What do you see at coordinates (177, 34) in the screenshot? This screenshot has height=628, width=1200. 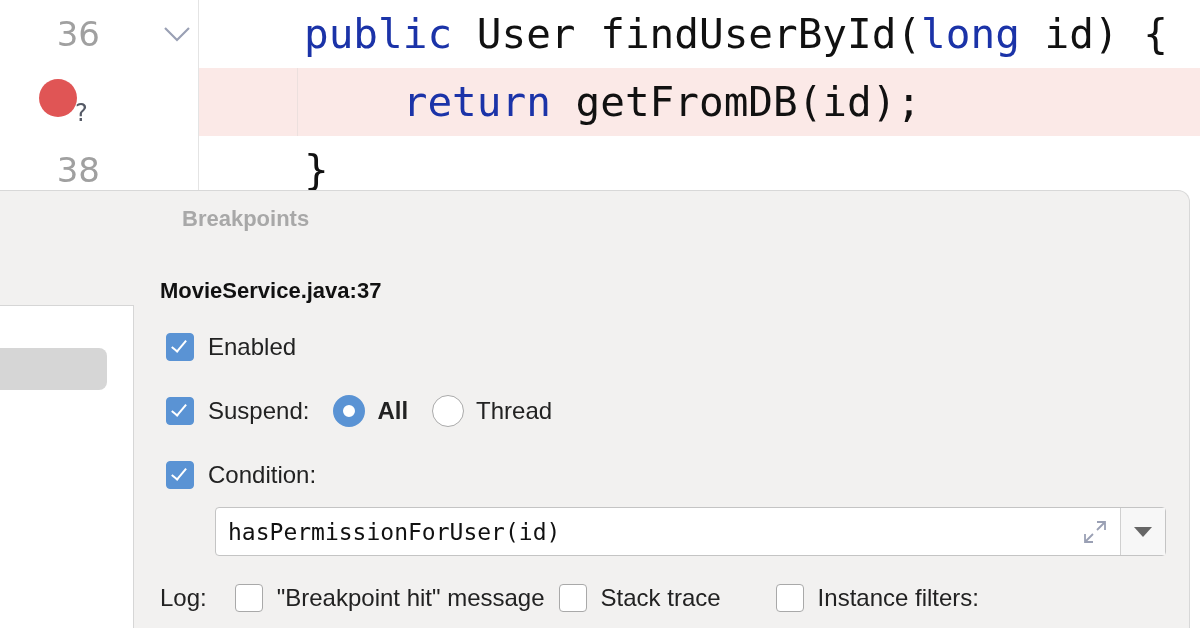 I see `fold-icon` at bounding box center [177, 34].